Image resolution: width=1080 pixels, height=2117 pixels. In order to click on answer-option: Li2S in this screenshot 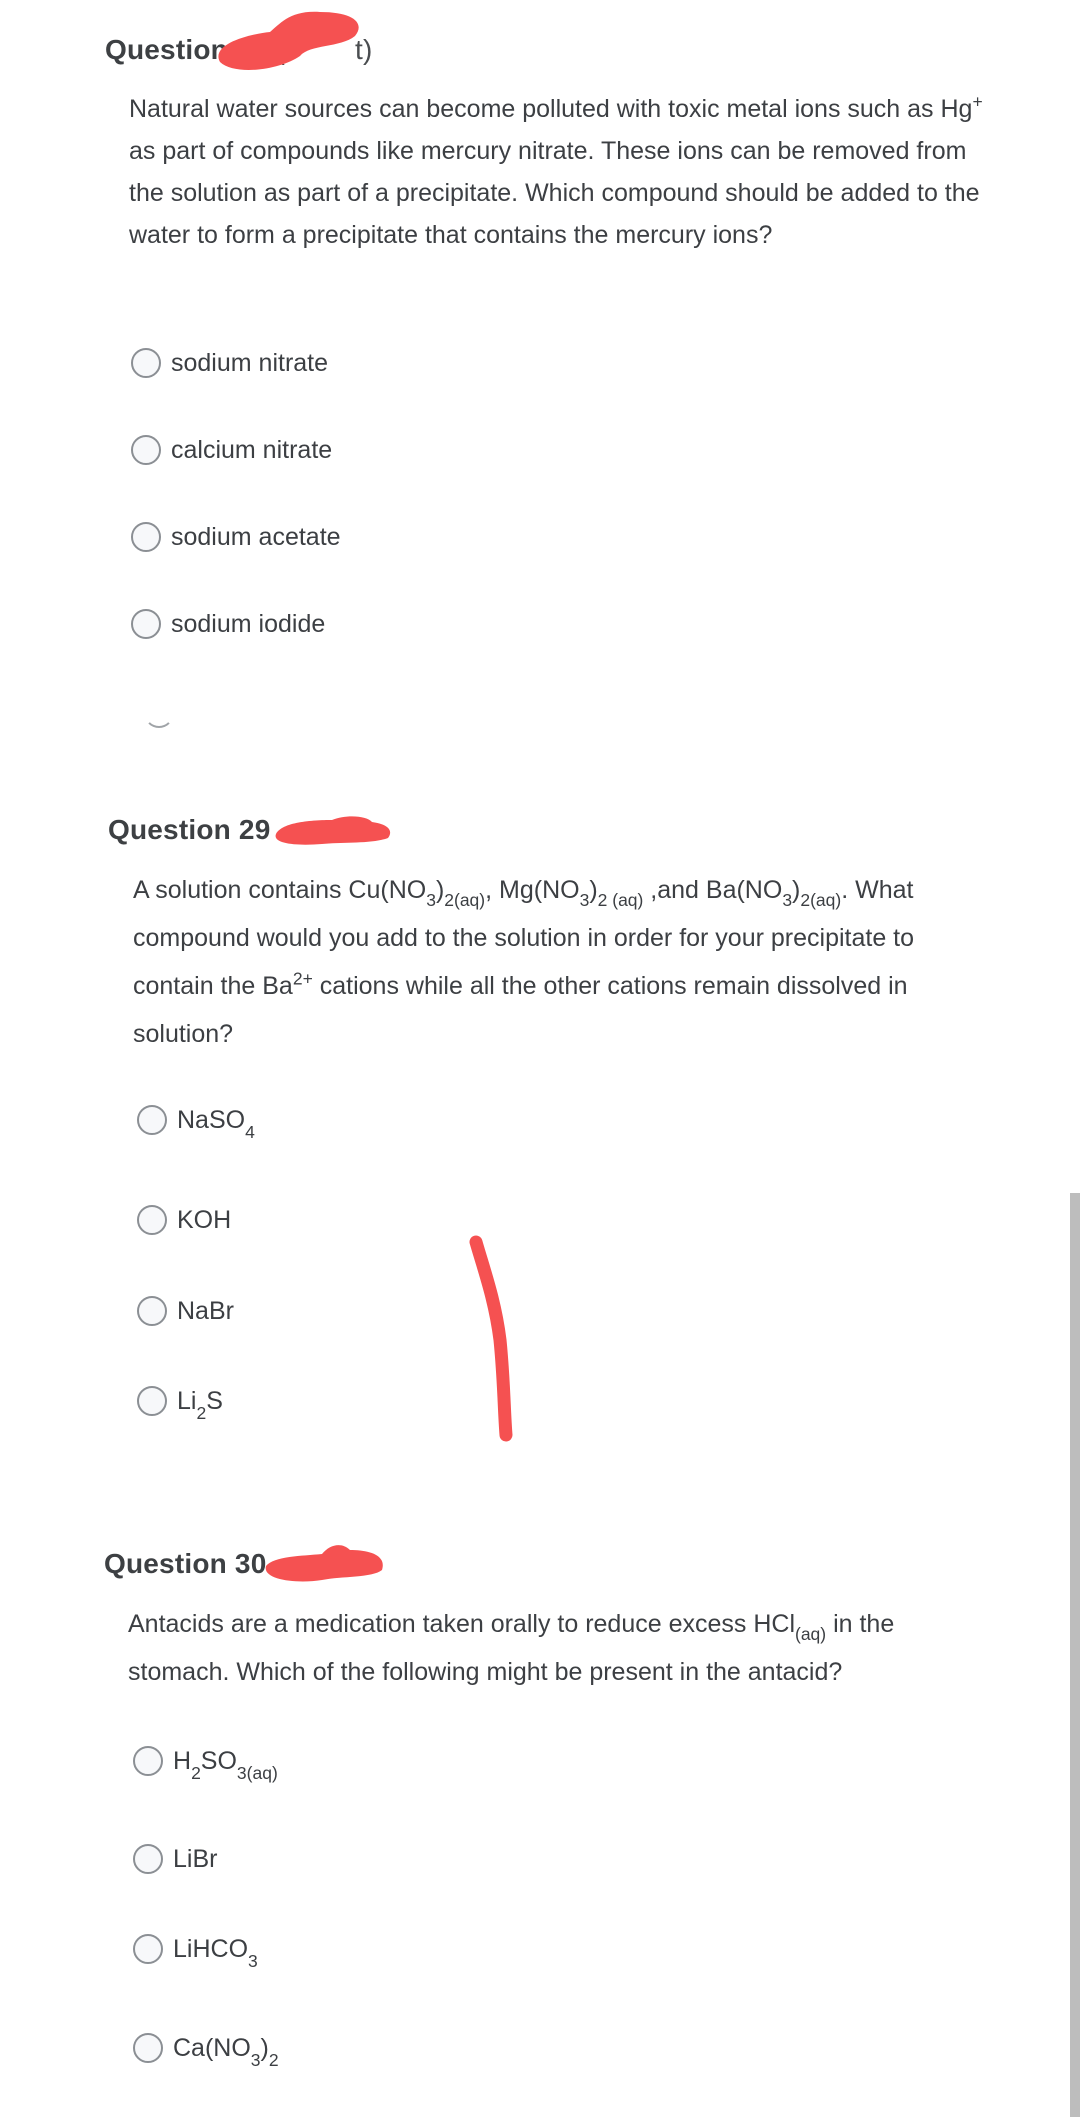, I will do `click(180, 1404)`.